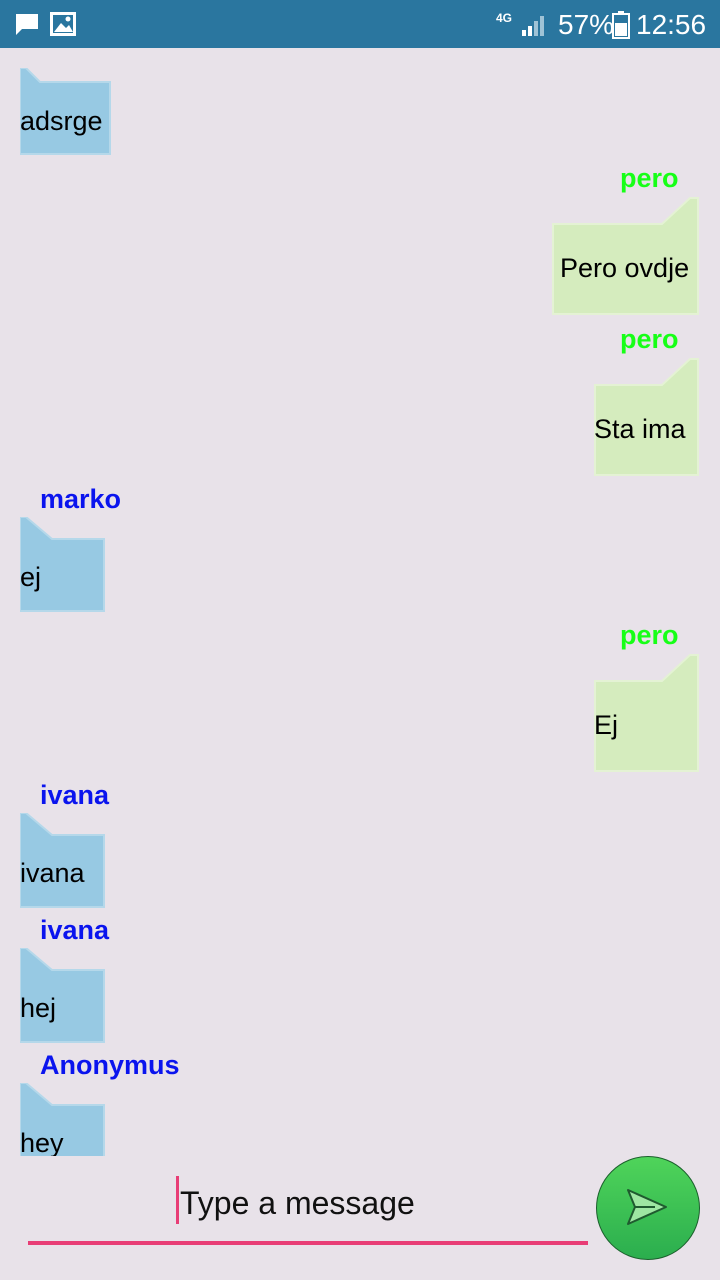 The width and height of the screenshot is (720, 1280). What do you see at coordinates (31, 577) in the screenshot?
I see `message-text: ej` at bounding box center [31, 577].